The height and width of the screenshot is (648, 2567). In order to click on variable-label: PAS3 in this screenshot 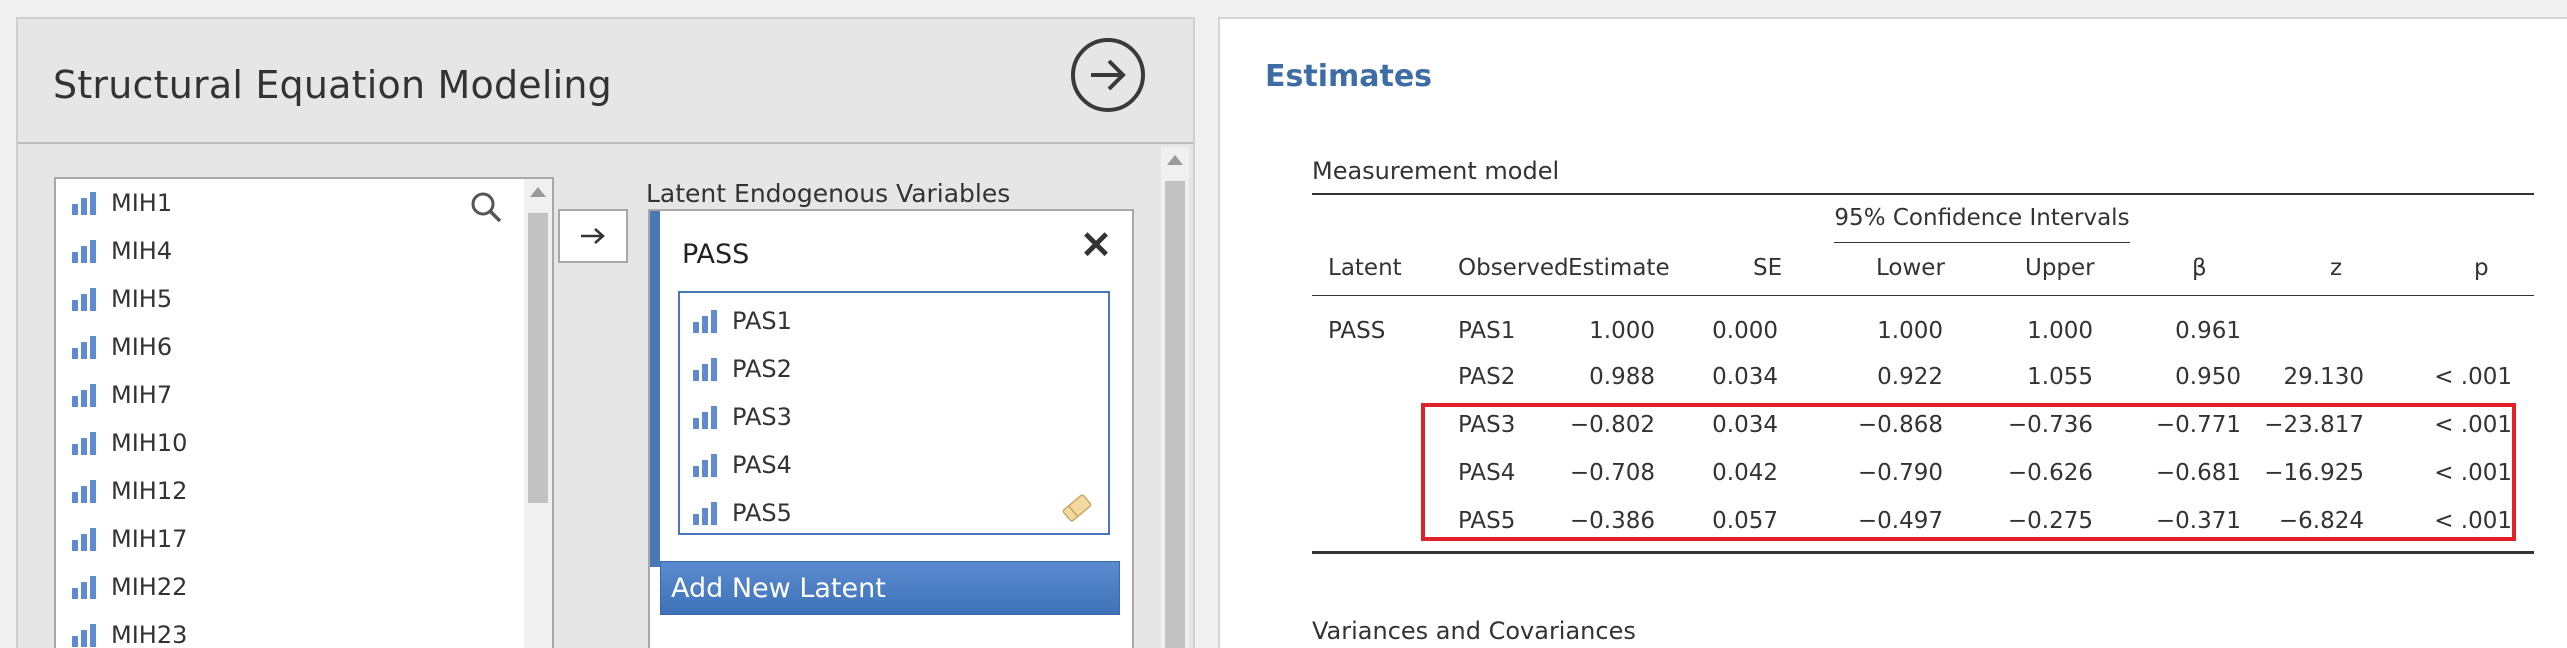, I will do `click(762, 417)`.